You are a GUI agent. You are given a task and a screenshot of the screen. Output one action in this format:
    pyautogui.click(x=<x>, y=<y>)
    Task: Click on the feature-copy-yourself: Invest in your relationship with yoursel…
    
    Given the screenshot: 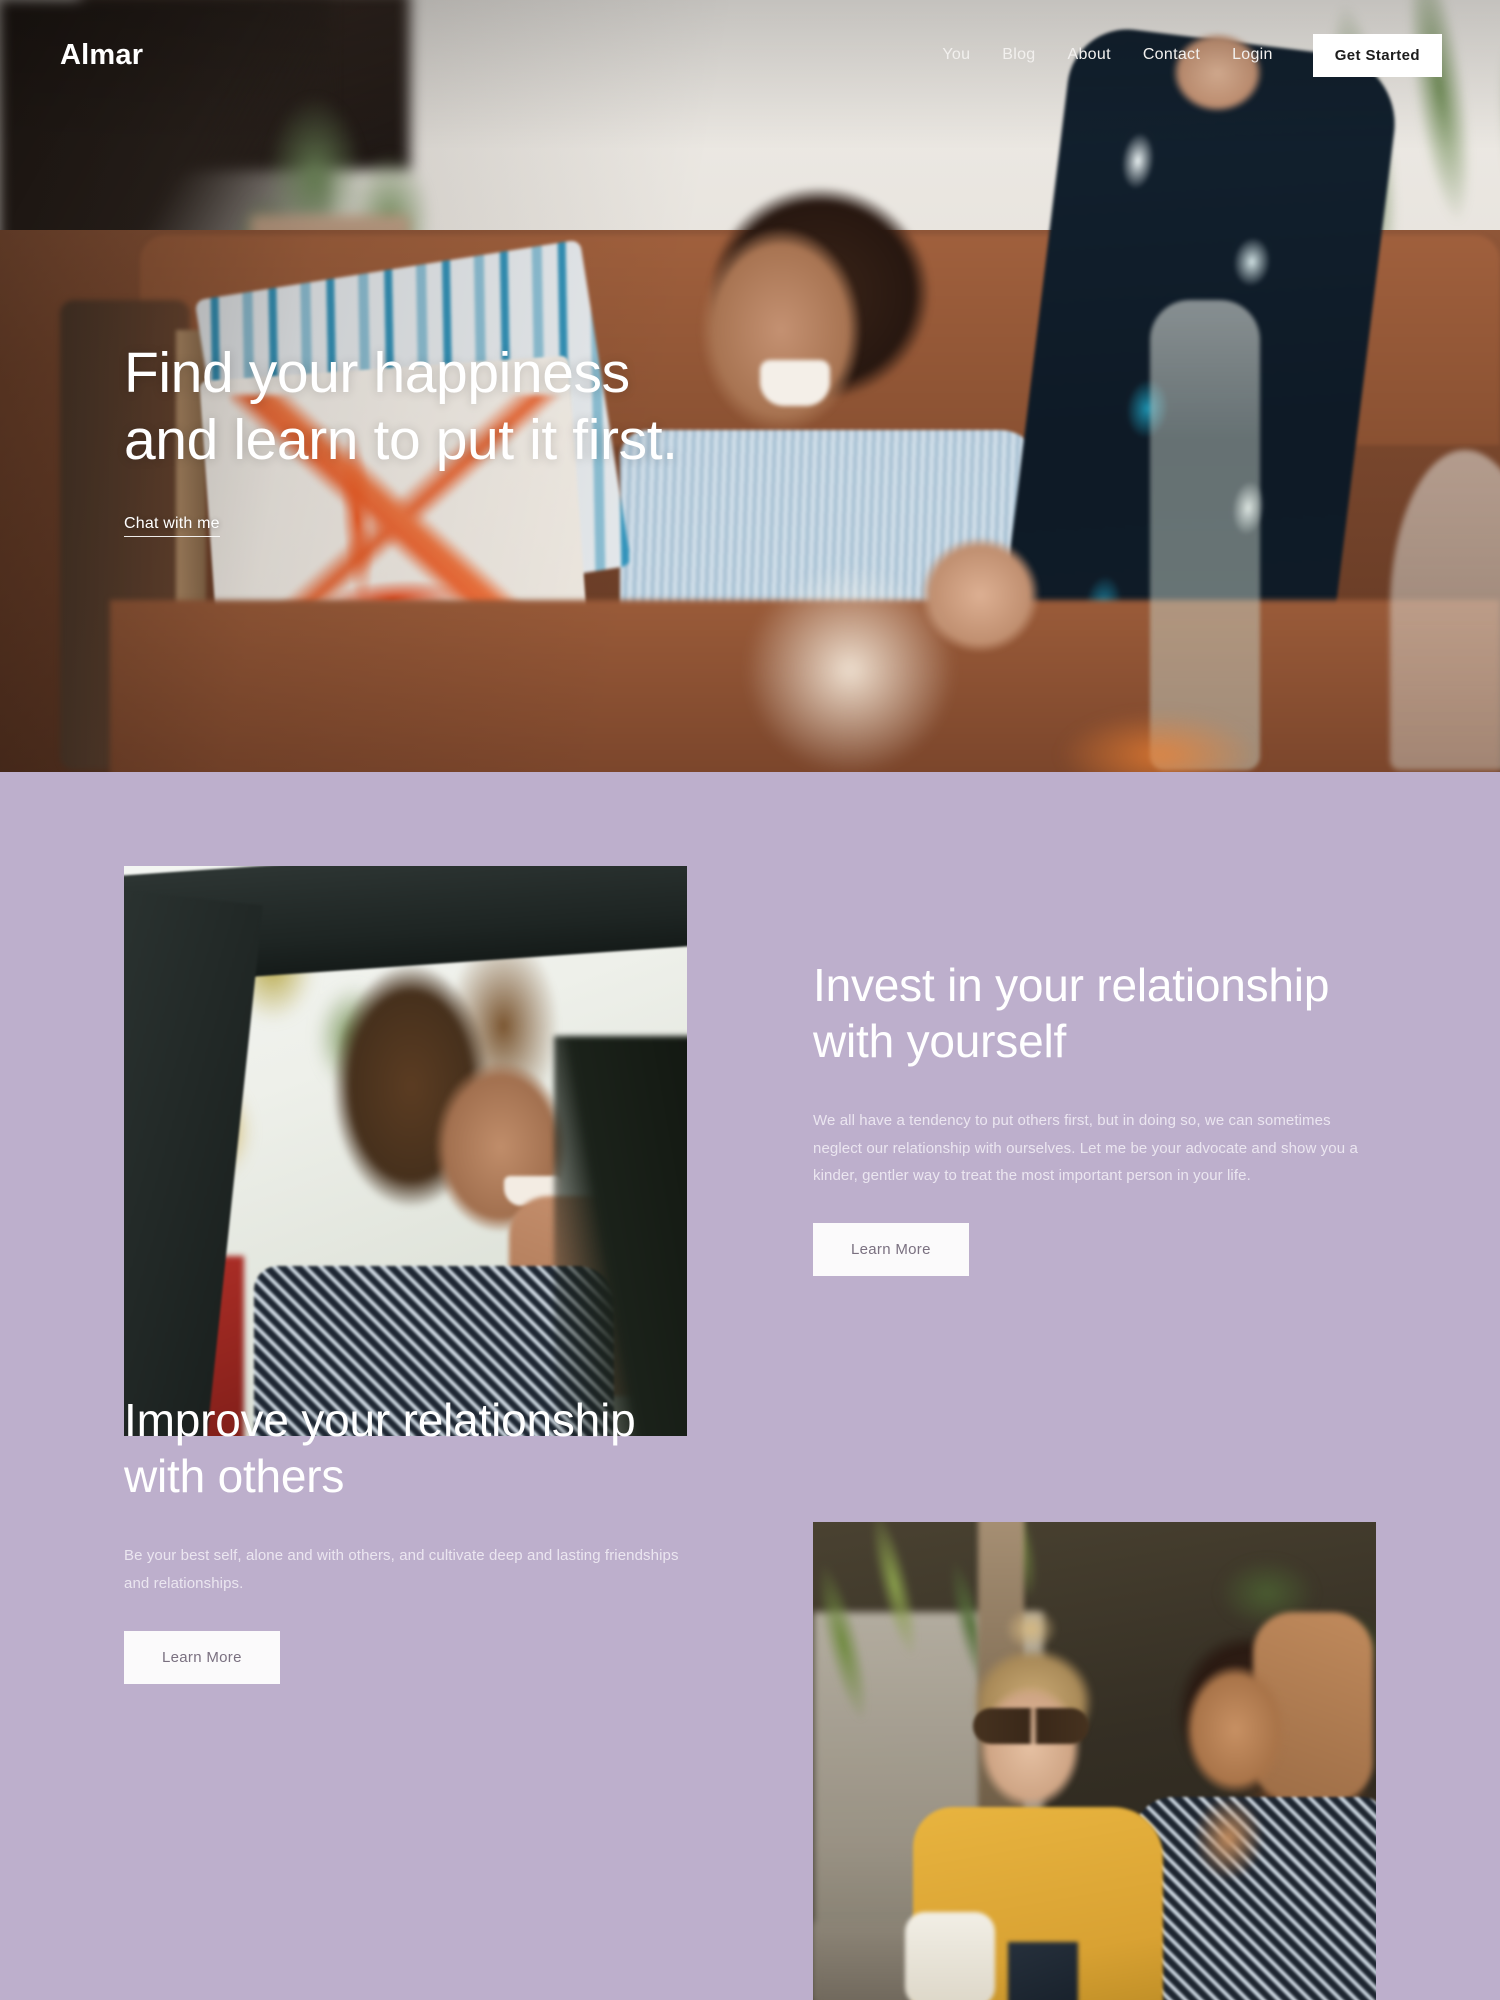 What is the action you would take?
    pyautogui.click(x=1093, y=1117)
    